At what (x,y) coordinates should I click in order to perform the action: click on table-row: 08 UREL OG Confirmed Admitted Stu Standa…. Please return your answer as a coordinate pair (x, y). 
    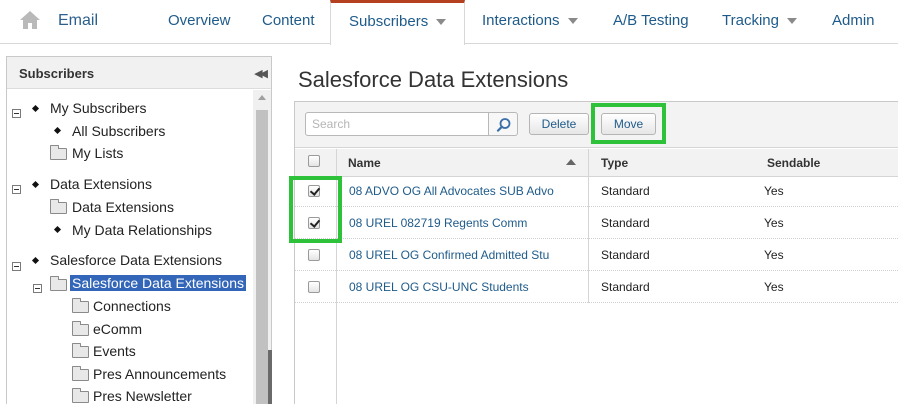
    Looking at the image, I should click on (596, 255).